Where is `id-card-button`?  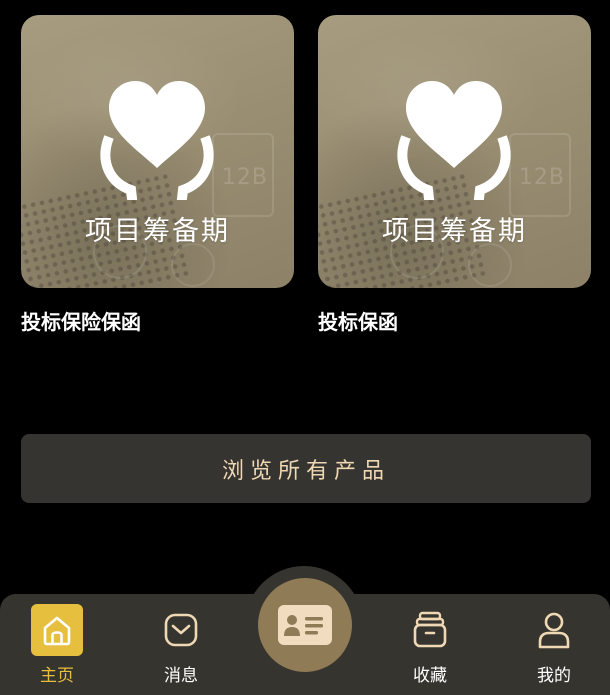 id-card-button is located at coordinates (305, 625).